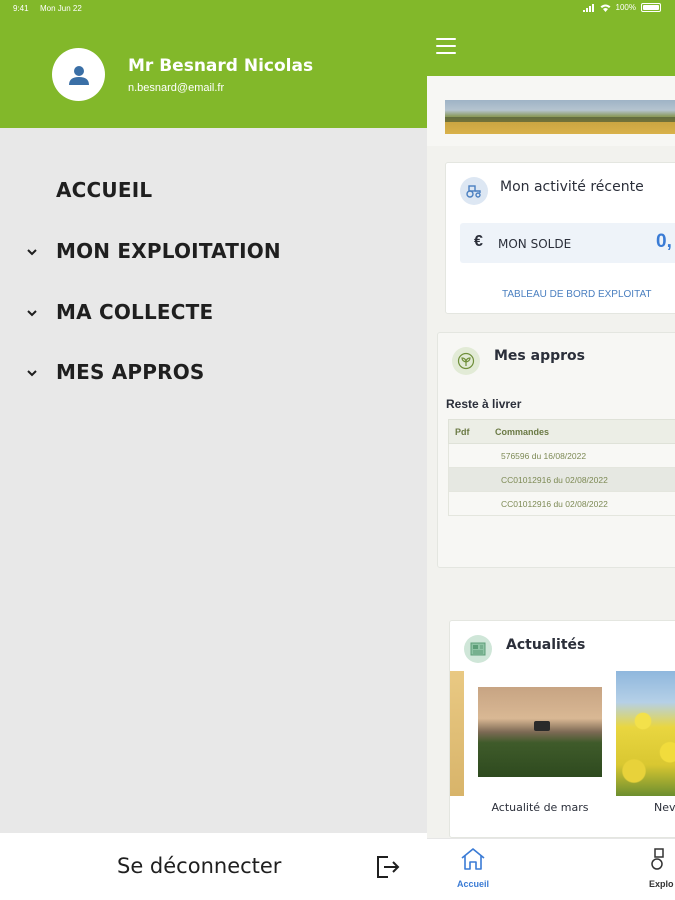  What do you see at coordinates (664, 807) in the screenshot?
I see `news-caption: Nev` at bounding box center [664, 807].